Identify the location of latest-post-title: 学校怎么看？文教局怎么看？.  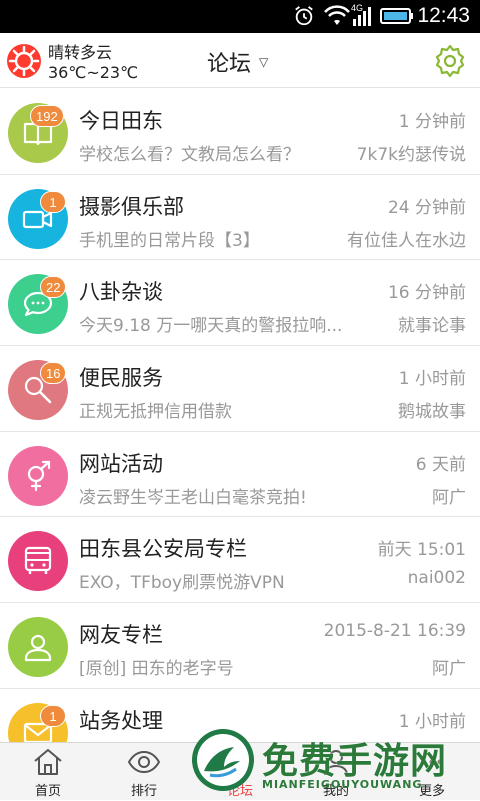
(189, 155).